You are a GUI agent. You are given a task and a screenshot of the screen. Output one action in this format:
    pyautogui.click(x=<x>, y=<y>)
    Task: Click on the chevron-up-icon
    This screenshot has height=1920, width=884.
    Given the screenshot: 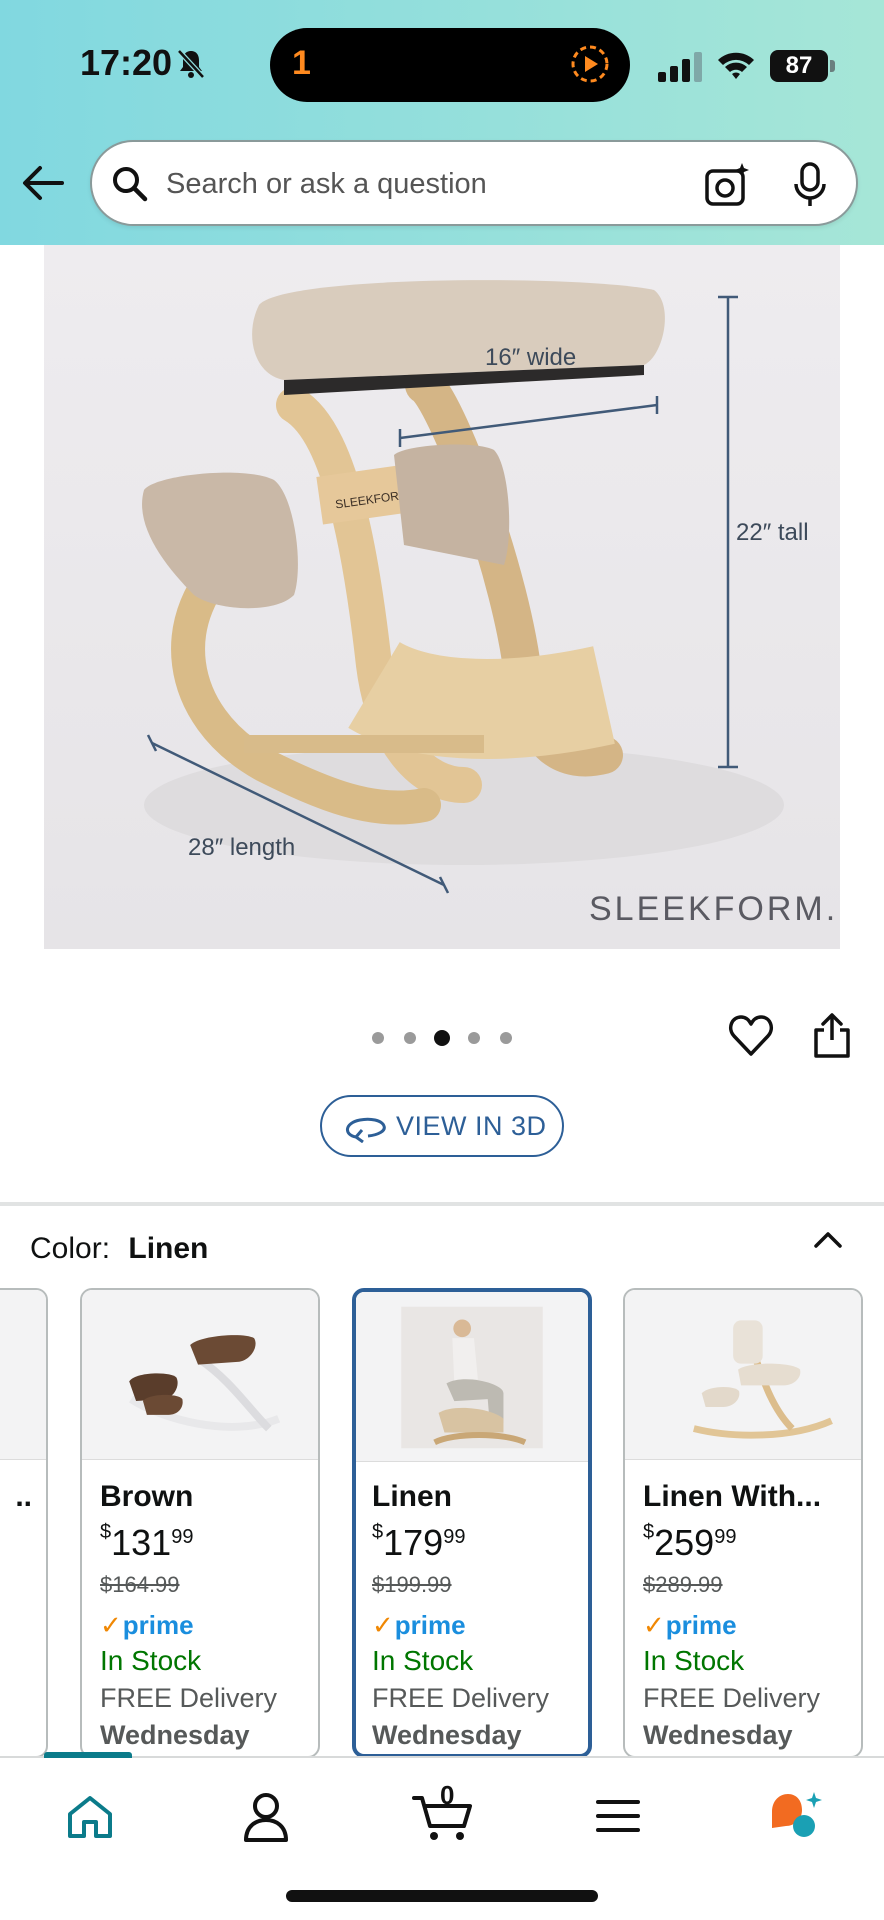 What is the action you would take?
    pyautogui.click(x=828, y=1240)
    